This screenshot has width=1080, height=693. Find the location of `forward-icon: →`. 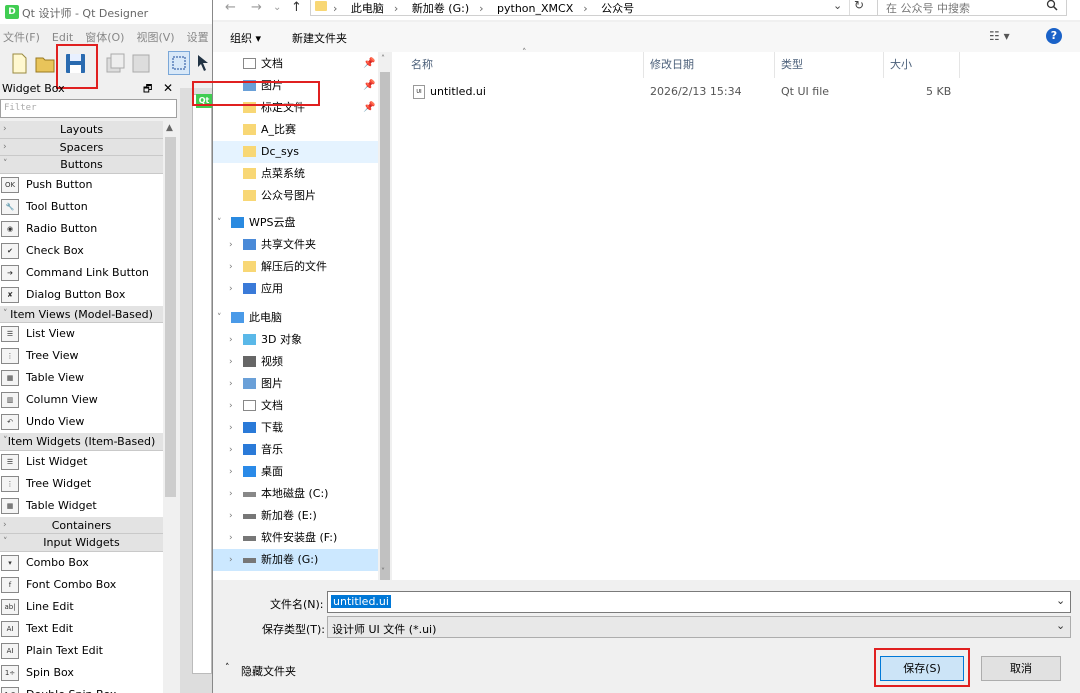

forward-icon: → is located at coordinates (256, 7).